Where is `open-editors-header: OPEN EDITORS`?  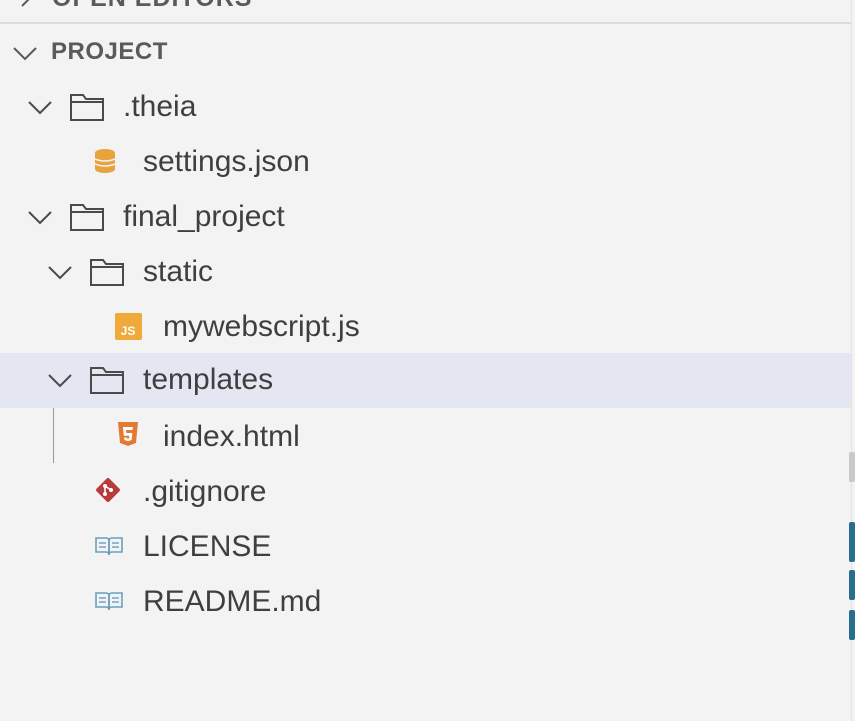
open-editors-header: OPEN EDITORS is located at coordinates (425, 12).